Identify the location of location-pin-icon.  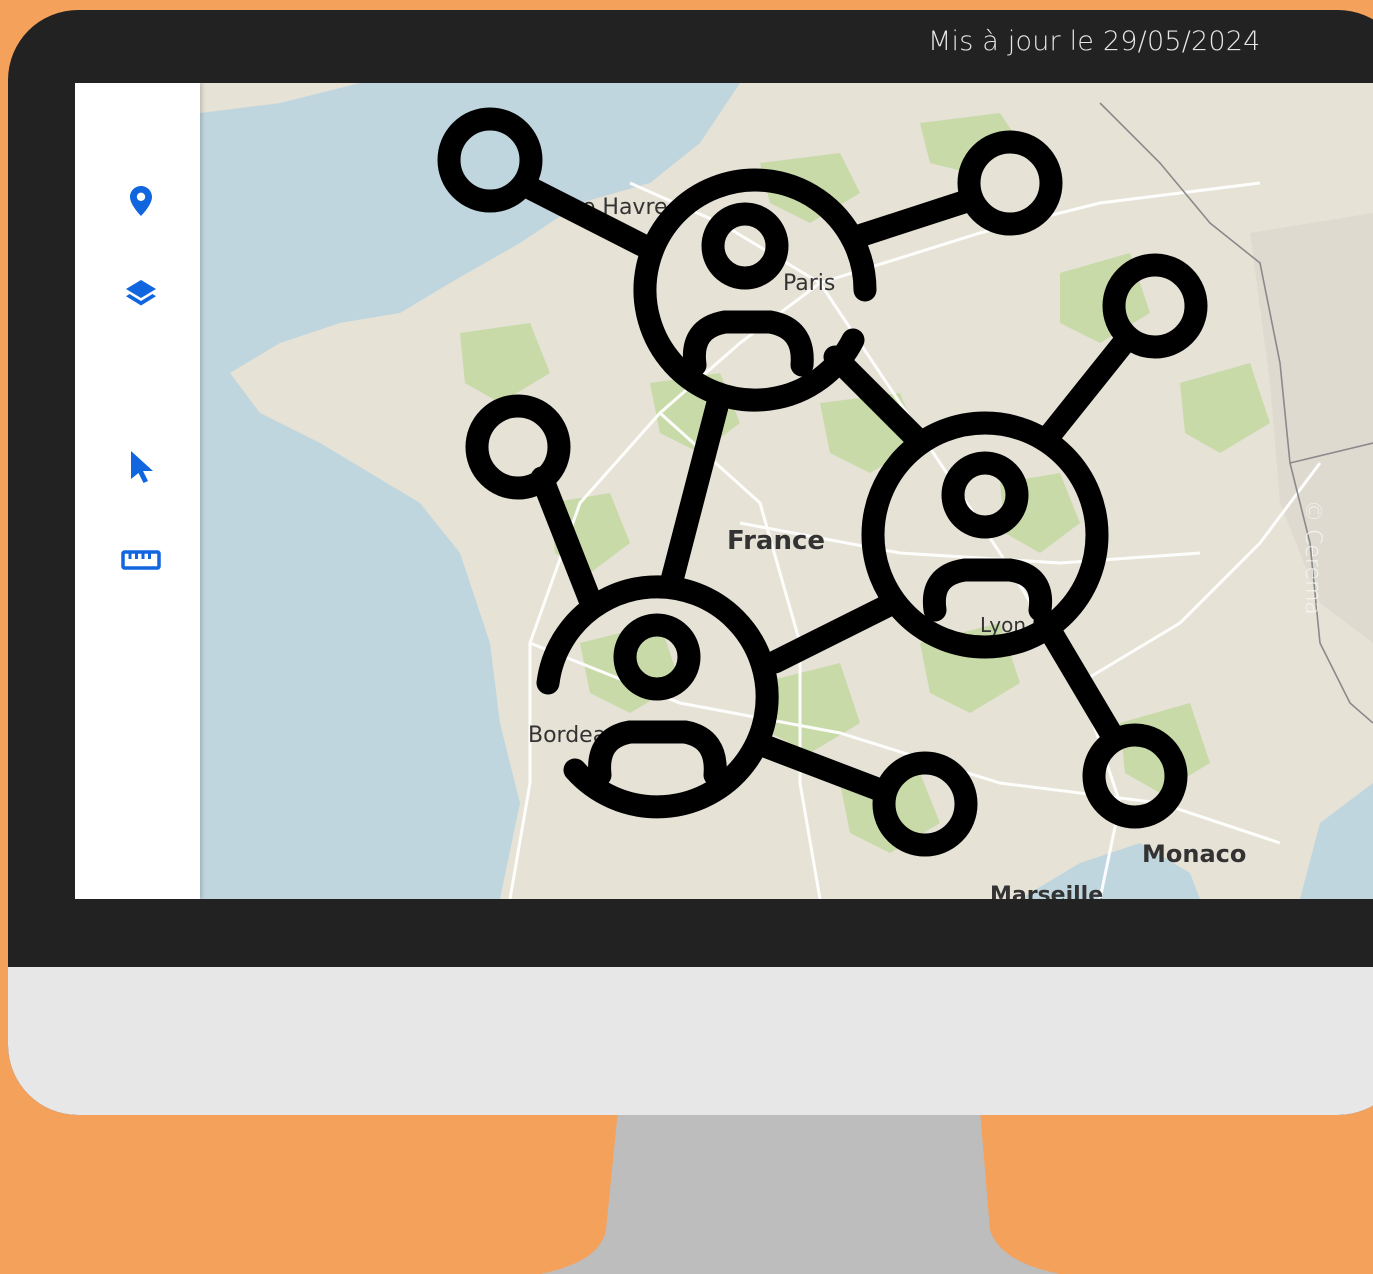
(141, 201).